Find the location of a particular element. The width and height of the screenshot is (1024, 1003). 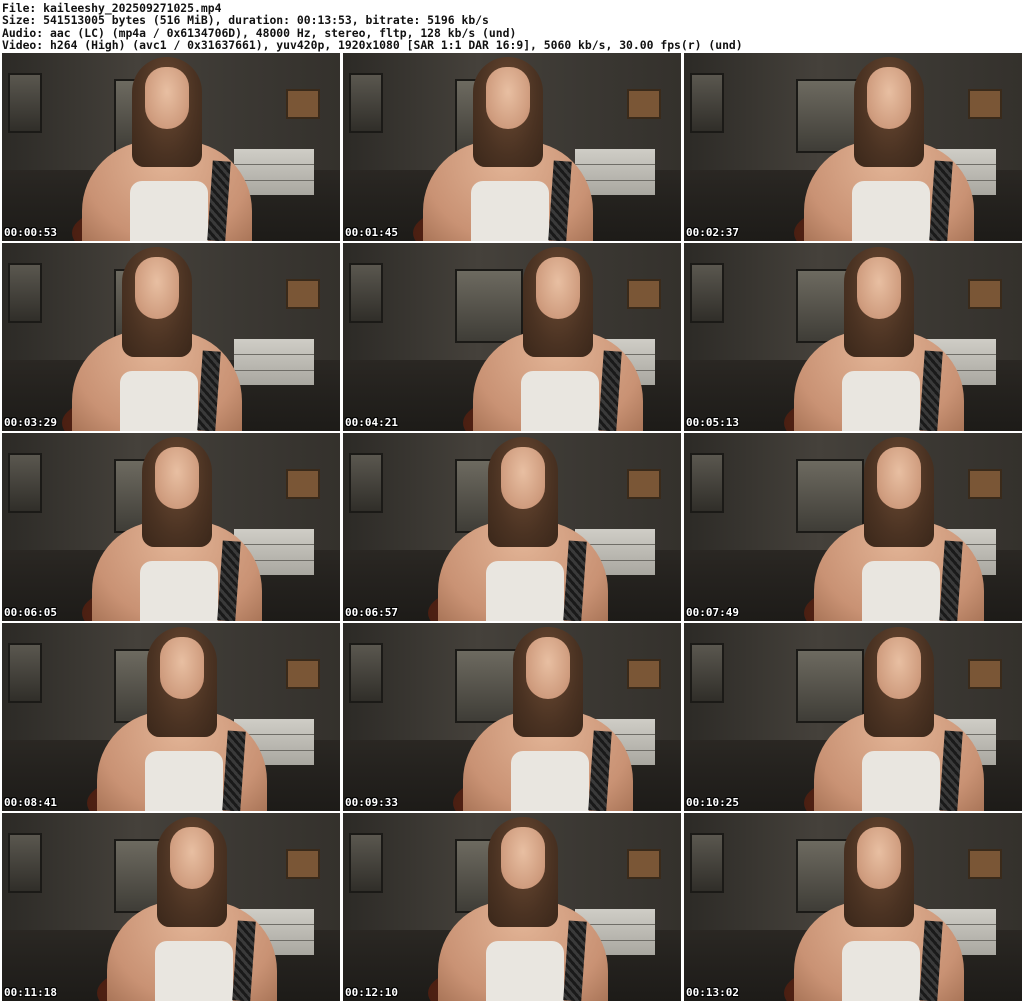

thumbnail: 00:04:21 is located at coordinates (512, 337).